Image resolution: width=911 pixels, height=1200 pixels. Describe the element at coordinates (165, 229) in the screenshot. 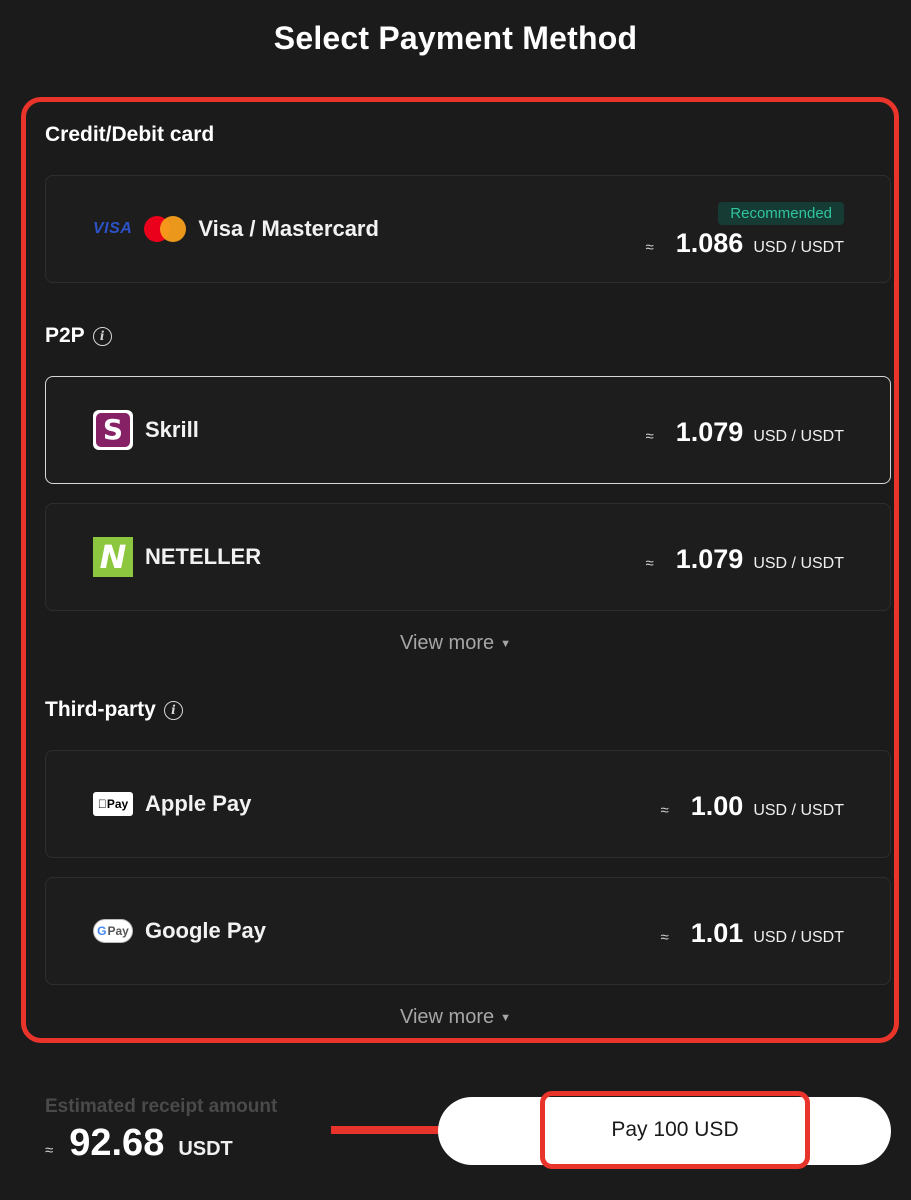

I see `mastercard-logo-icon` at that location.